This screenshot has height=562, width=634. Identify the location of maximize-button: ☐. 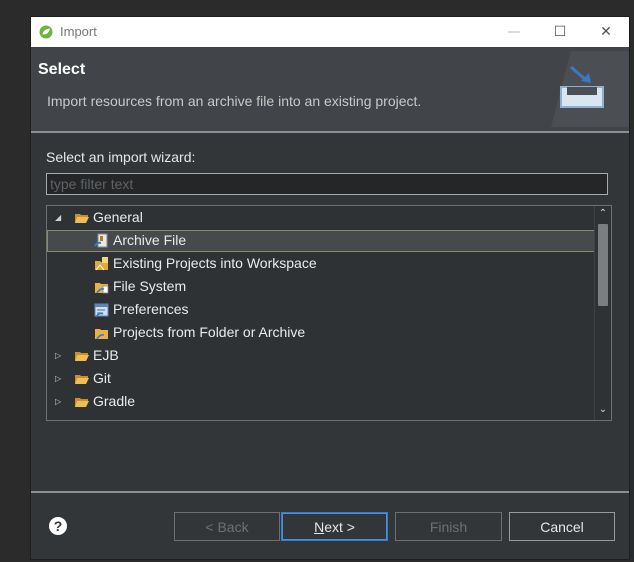
(560, 32).